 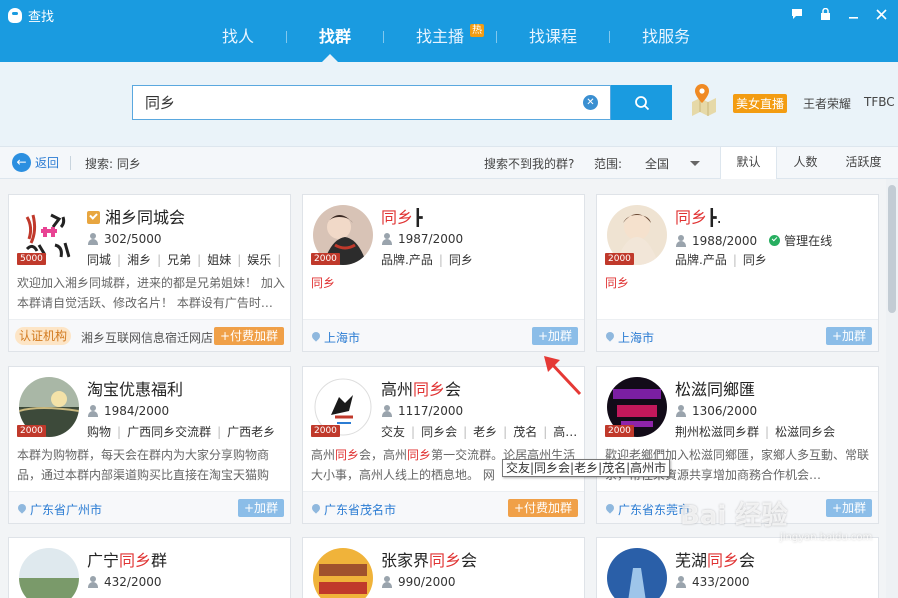 I want to click on baidu-watermark-url: jingyan.baidu.com, so click(x=826, y=537).